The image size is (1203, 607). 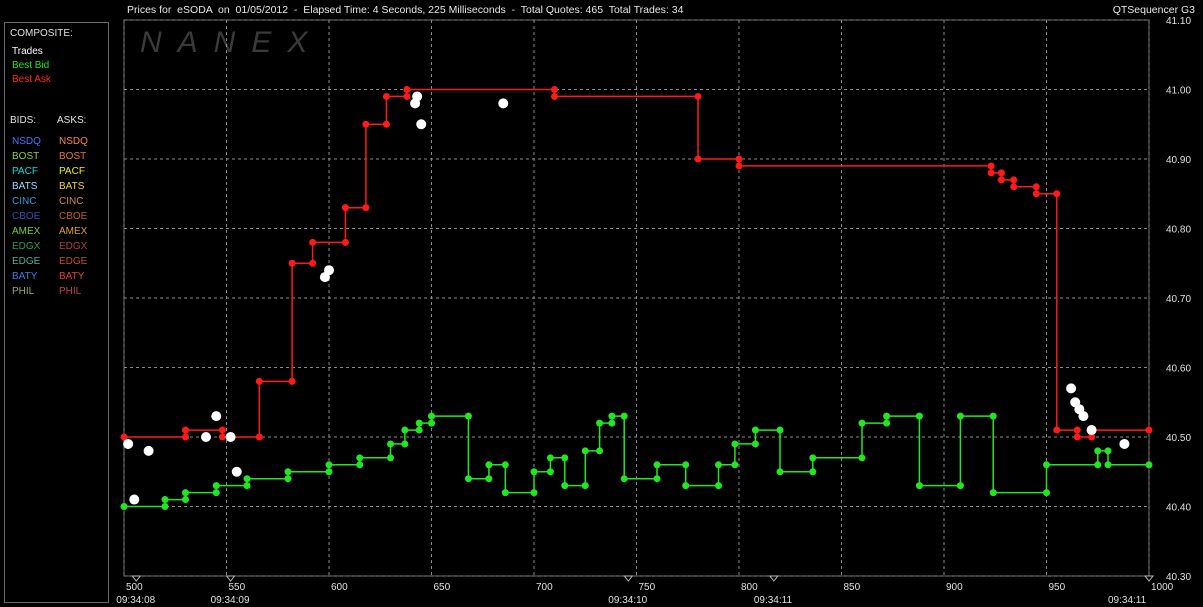 What do you see at coordinates (749, 587) in the screenshot?
I see `x-tick-label: 800` at bounding box center [749, 587].